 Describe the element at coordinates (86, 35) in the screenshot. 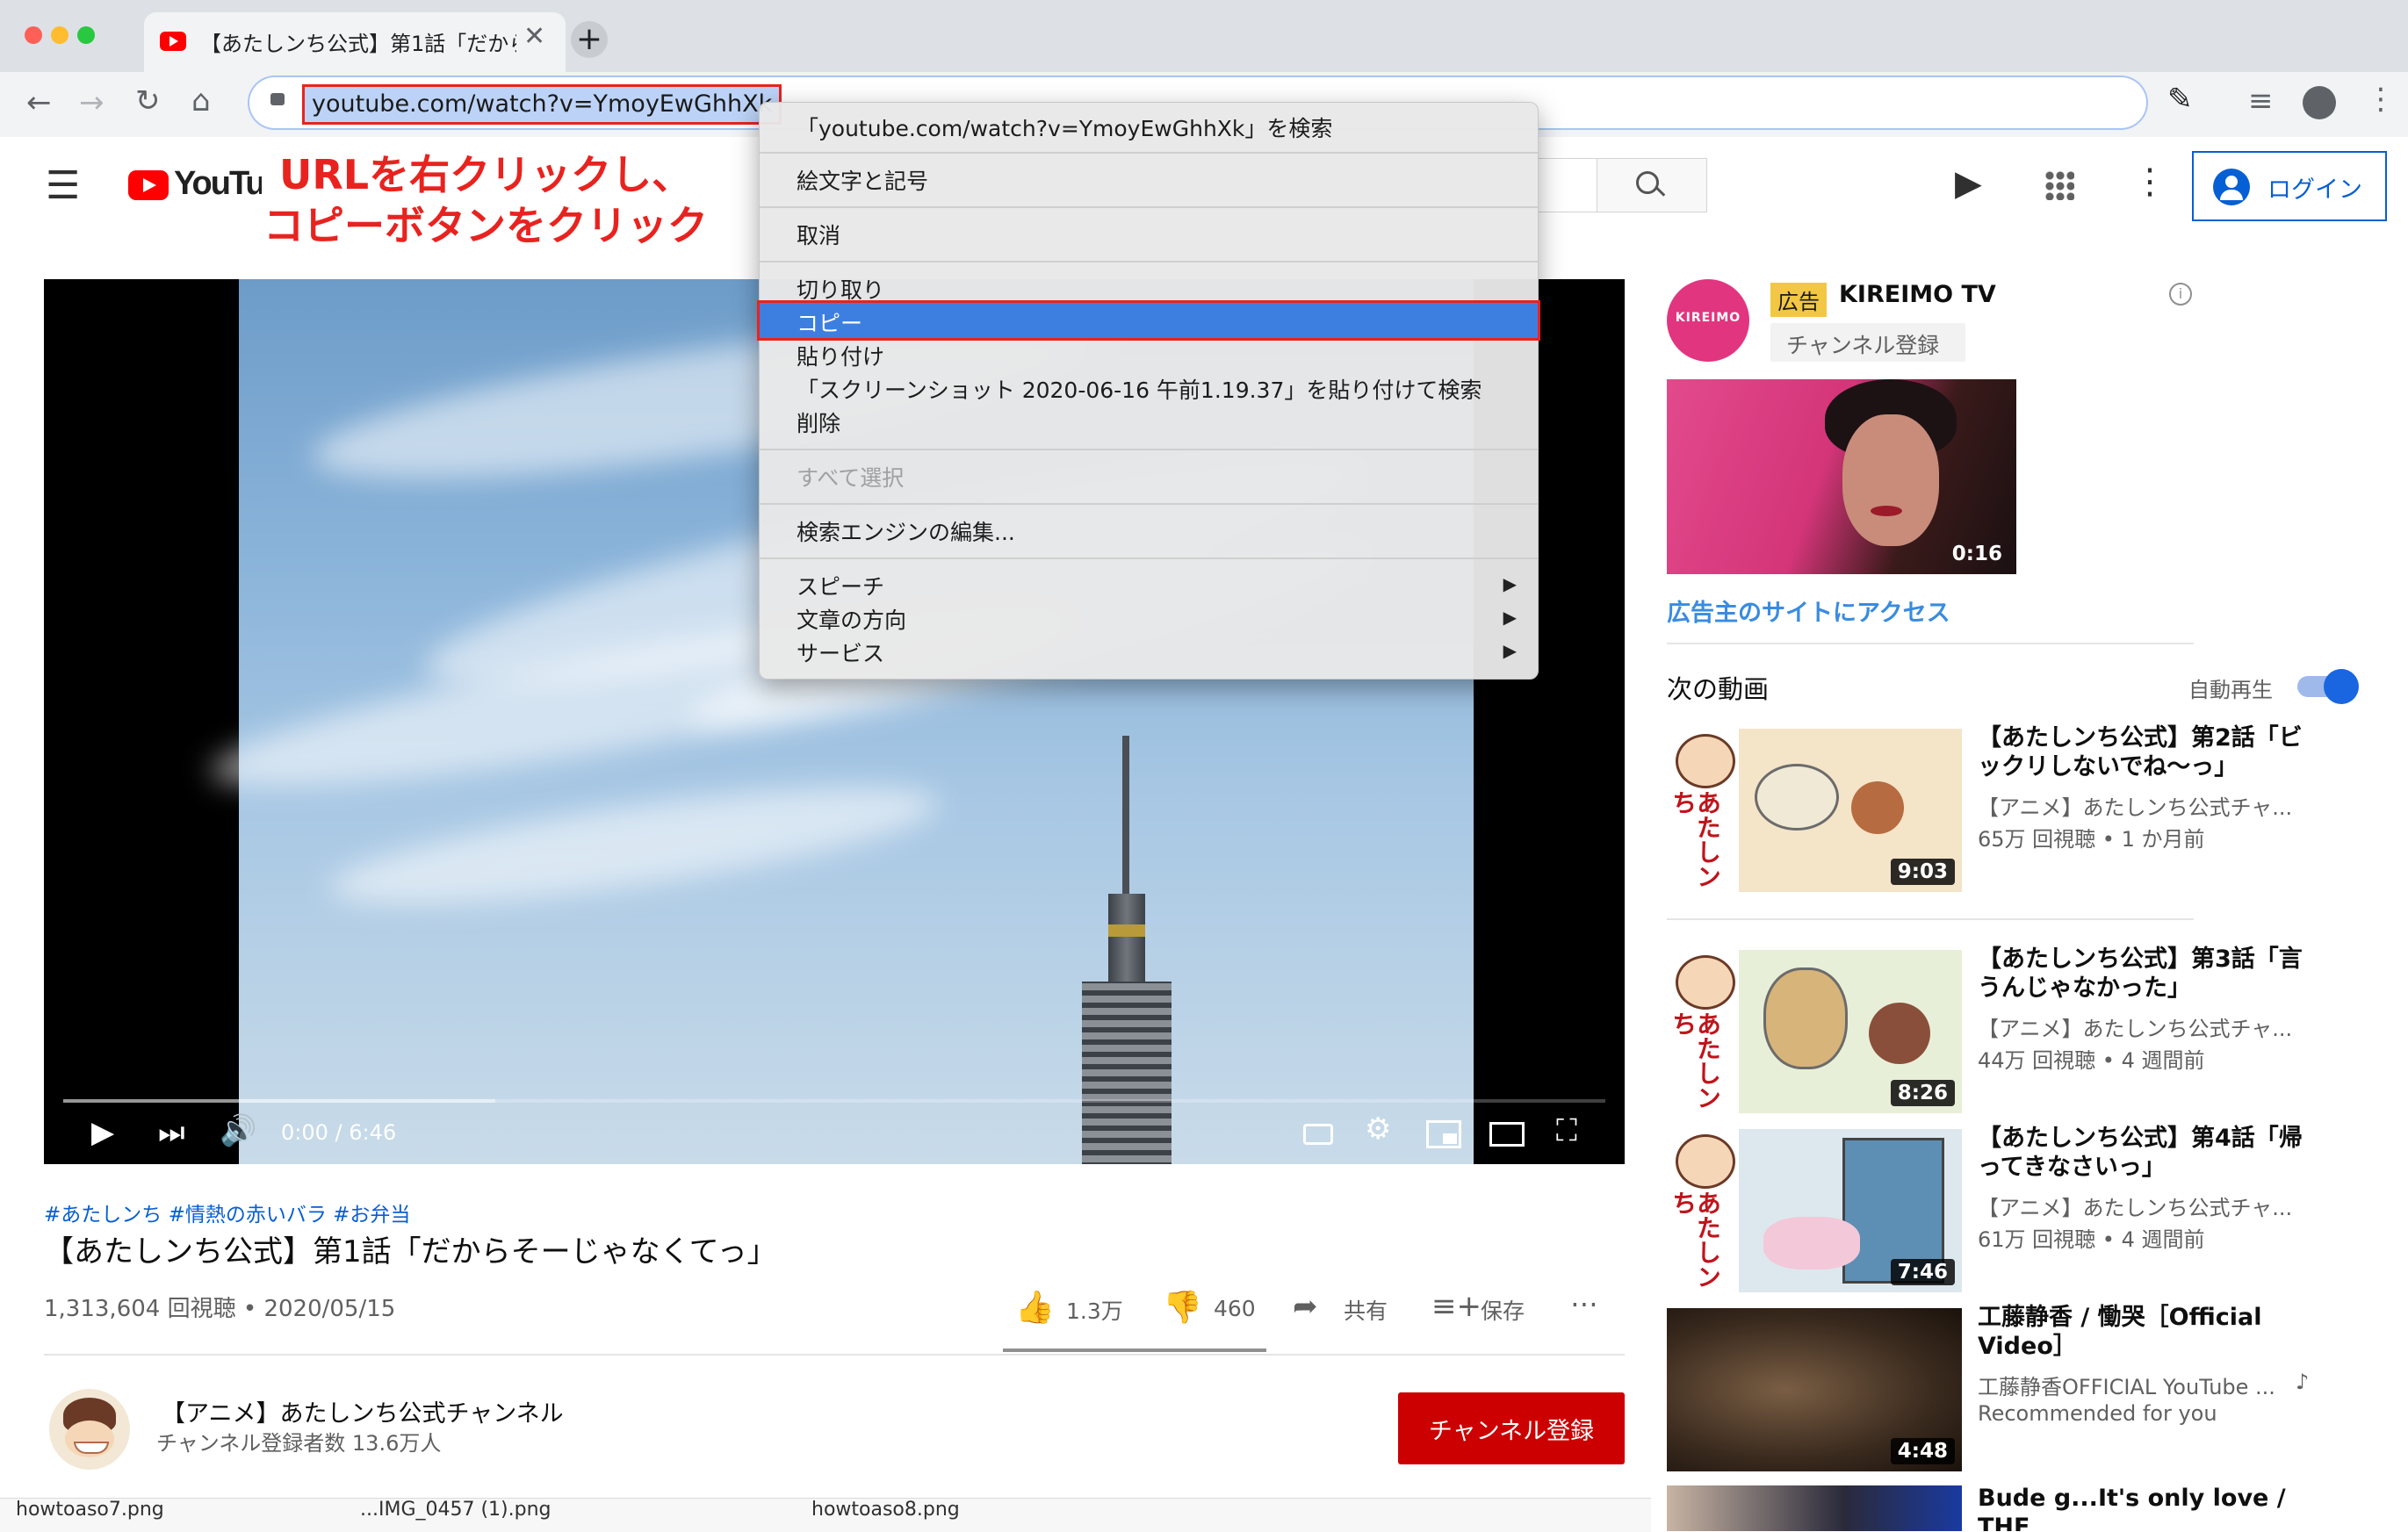

I see `zoom-window-button` at that location.